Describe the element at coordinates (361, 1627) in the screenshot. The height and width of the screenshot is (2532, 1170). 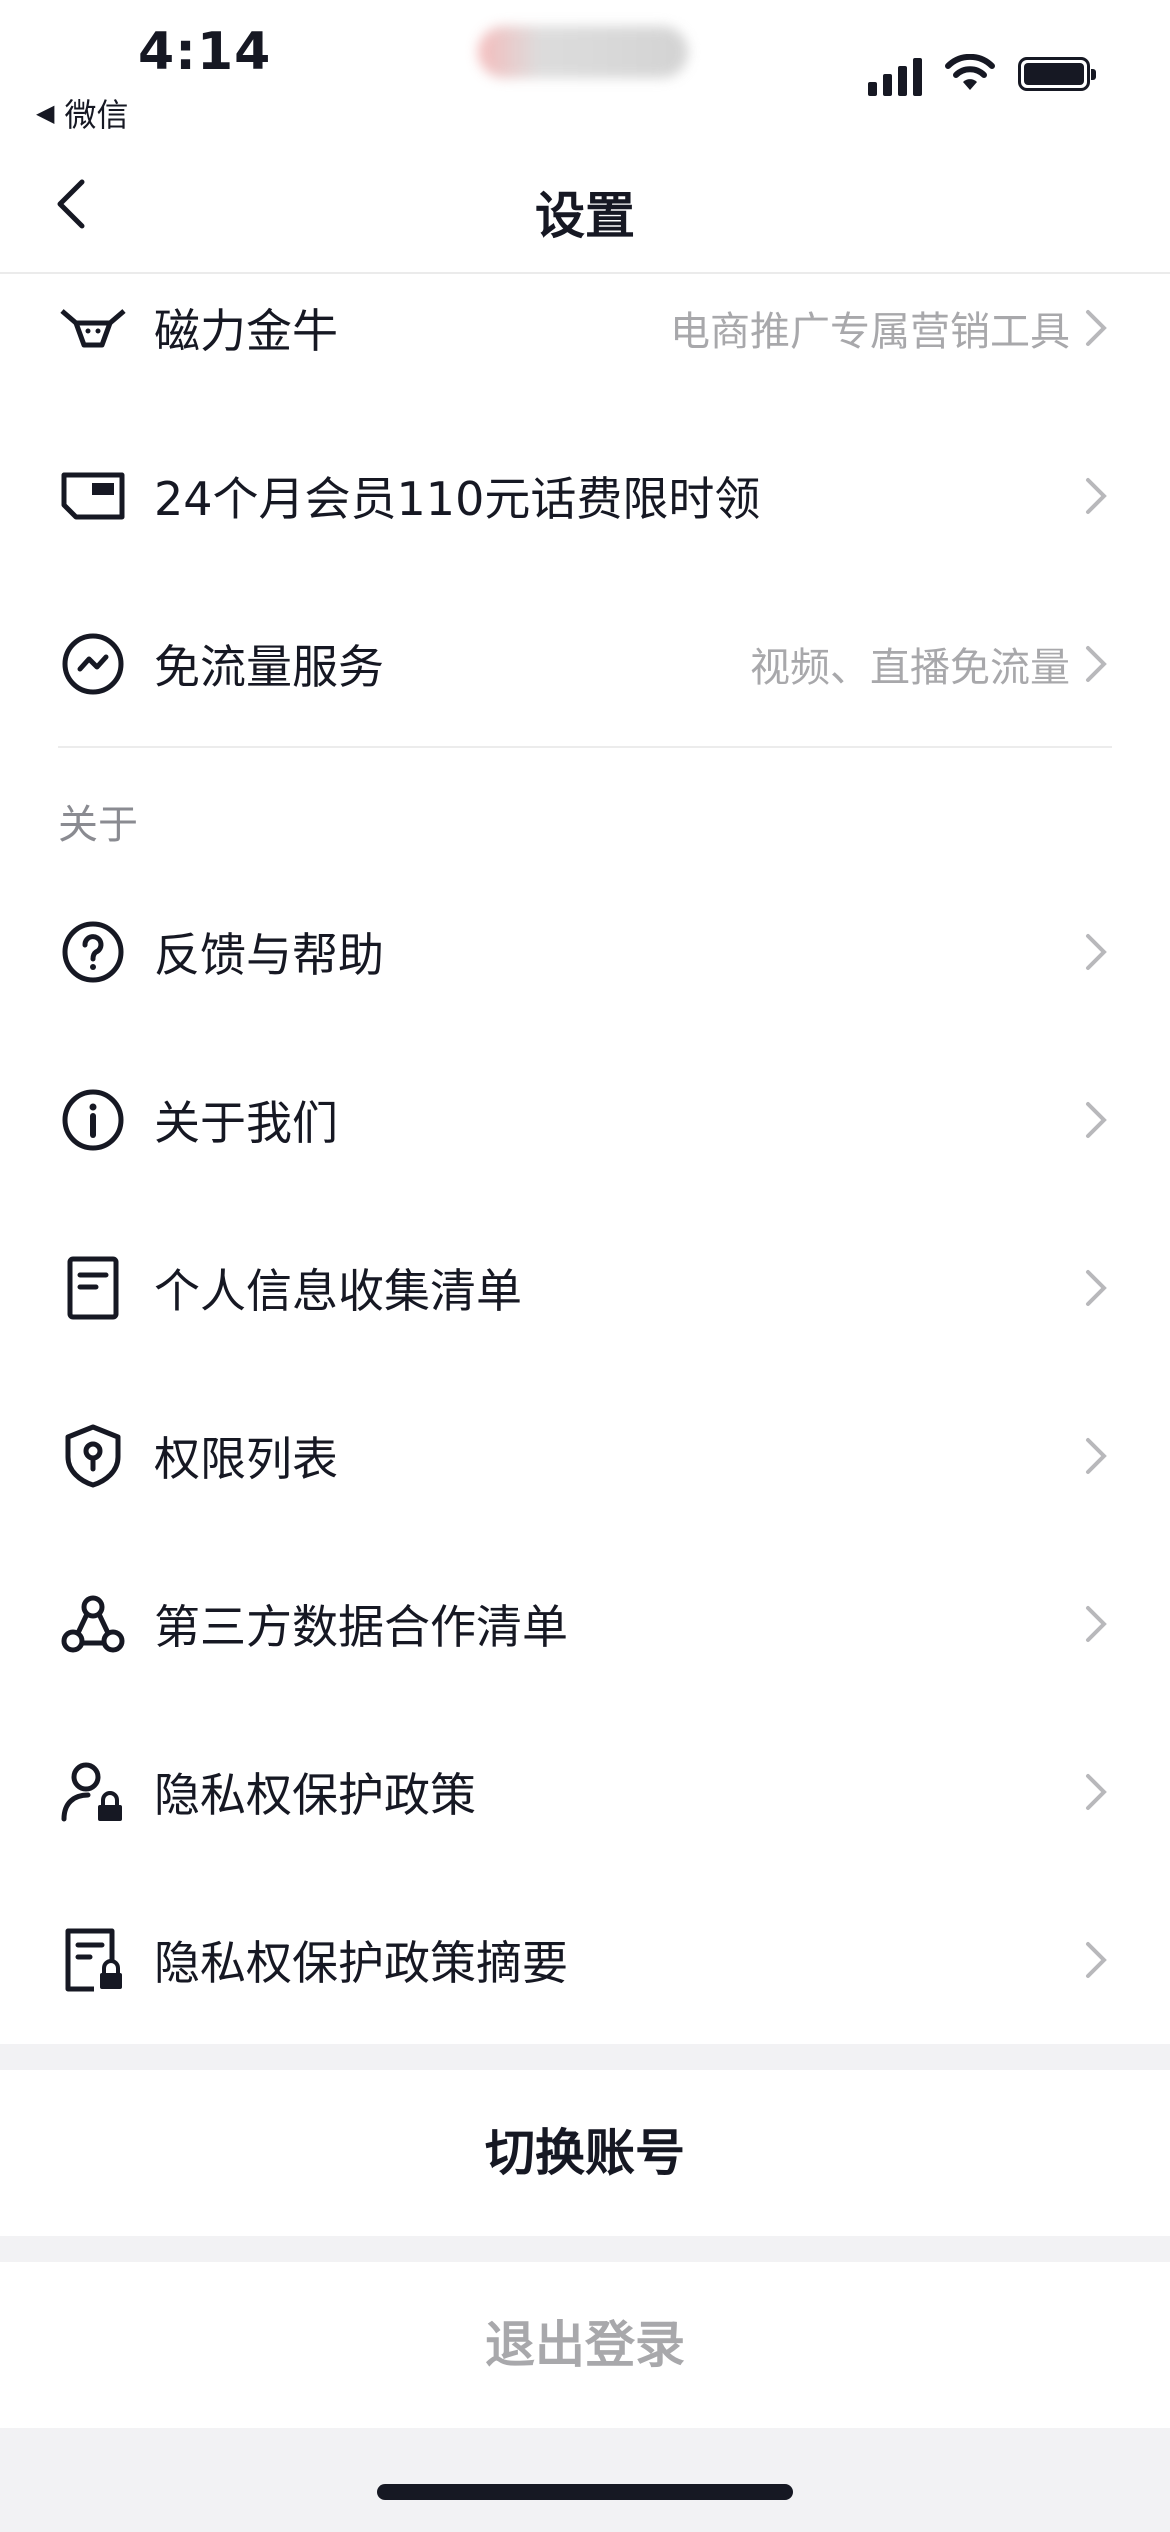
I see `row-label: 第三方数据合作清单` at that location.